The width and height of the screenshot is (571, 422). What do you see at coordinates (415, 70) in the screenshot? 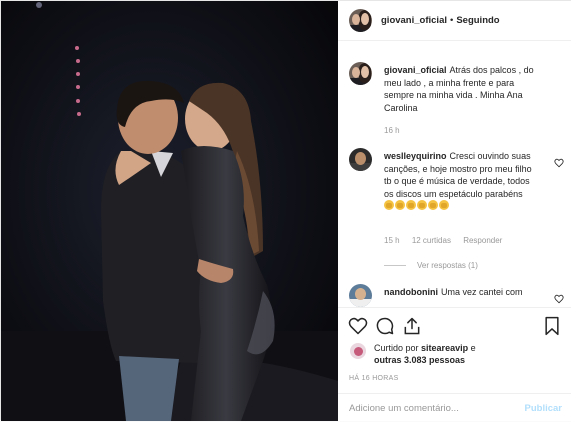
I see `caption-username: giovani_oficial` at bounding box center [415, 70].